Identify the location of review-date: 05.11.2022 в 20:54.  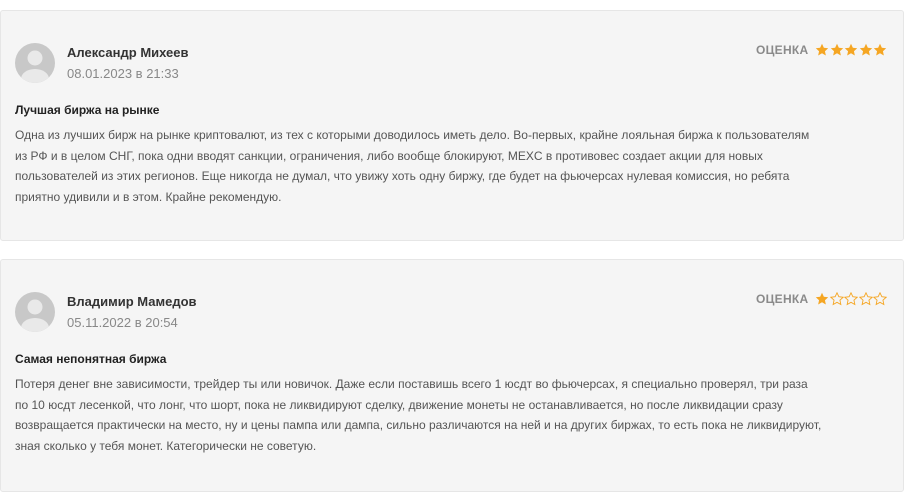
(122, 322).